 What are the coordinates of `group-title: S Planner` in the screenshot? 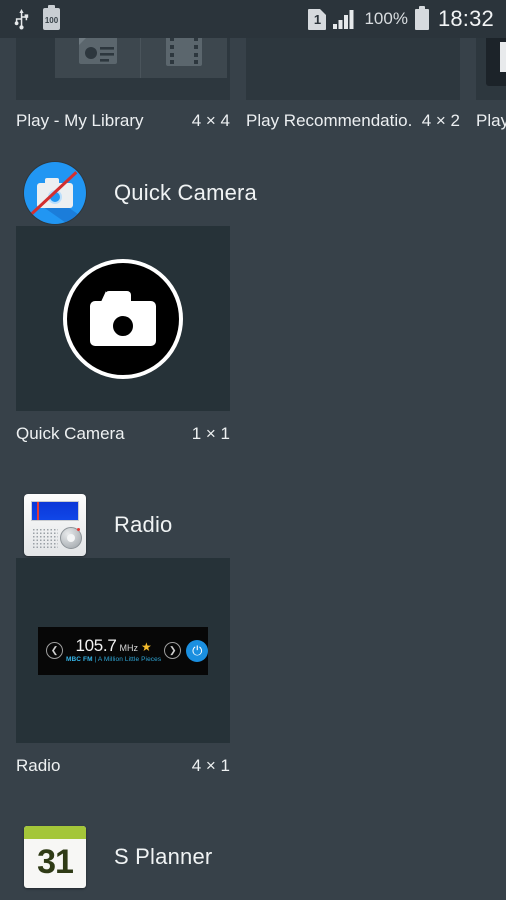 It's located at (163, 856).